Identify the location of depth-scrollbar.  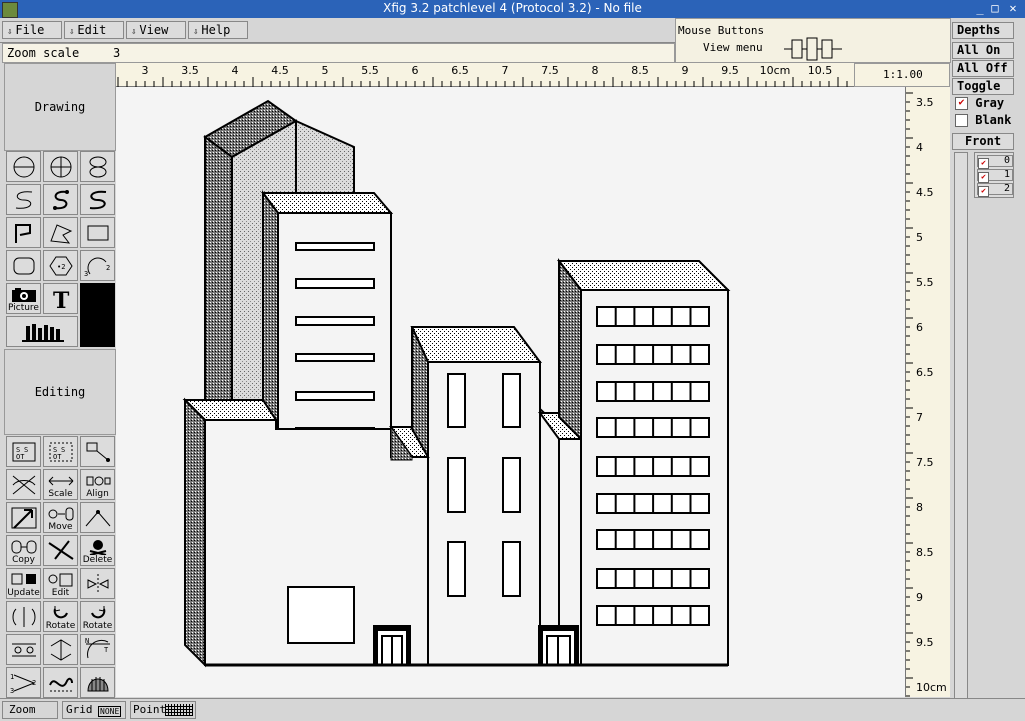
(961, 436).